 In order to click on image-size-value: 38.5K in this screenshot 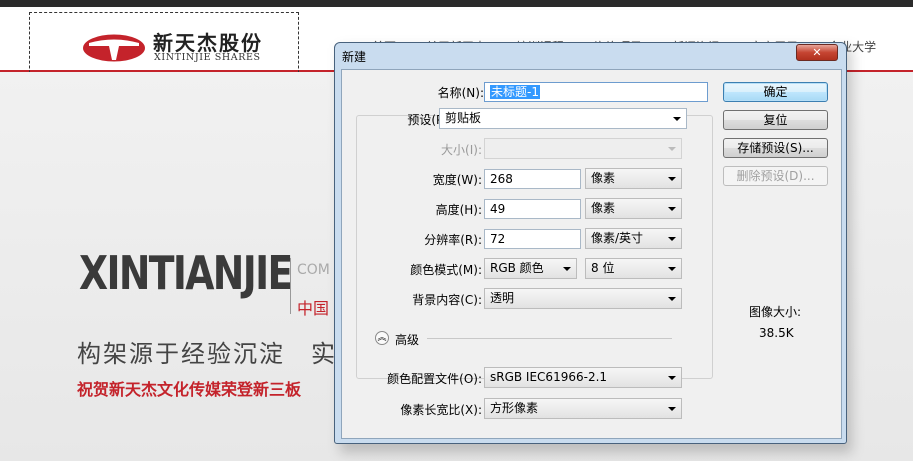, I will do `click(776, 333)`.